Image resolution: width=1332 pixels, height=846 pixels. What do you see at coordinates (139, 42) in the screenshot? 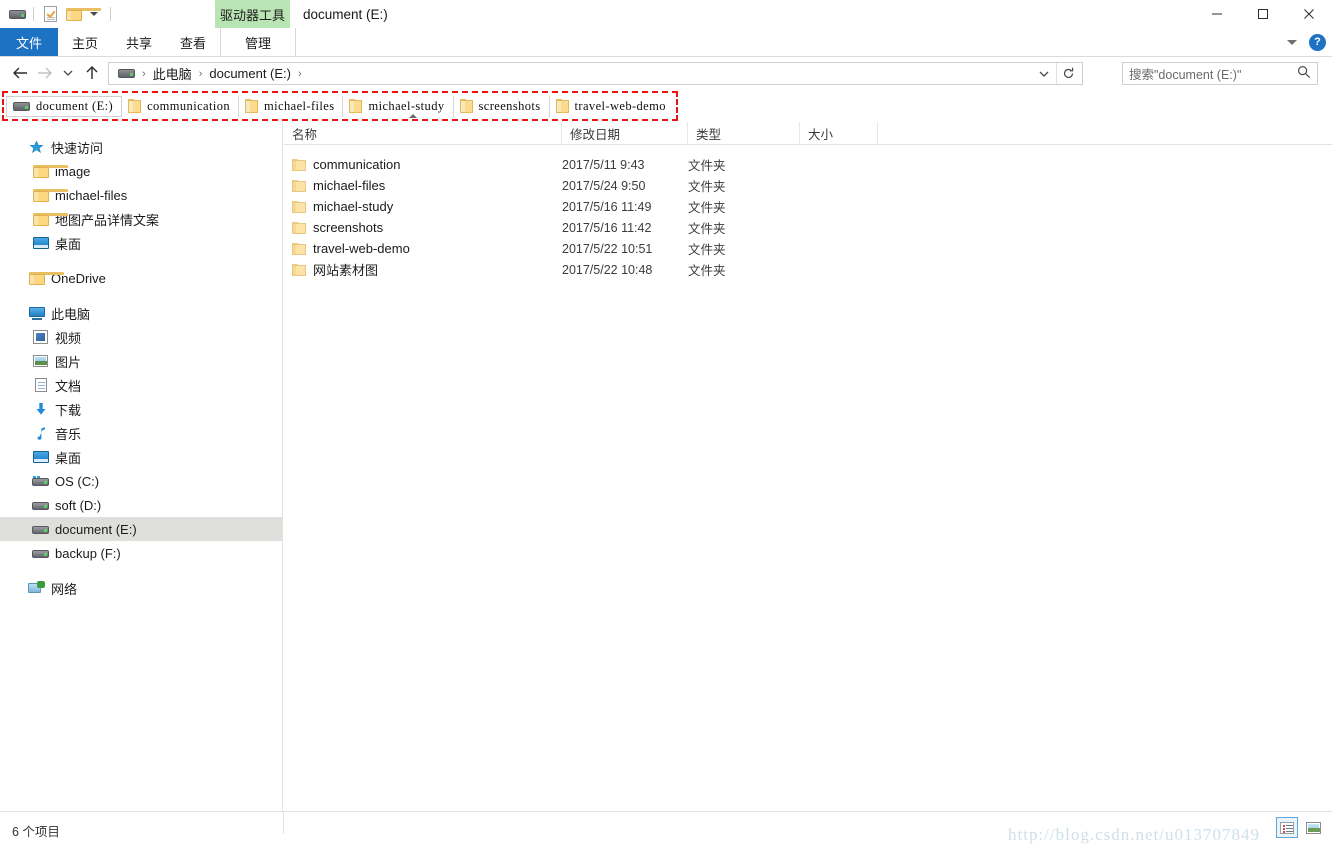
I see `tab-share: 共享` at bounding box center [139, 42].